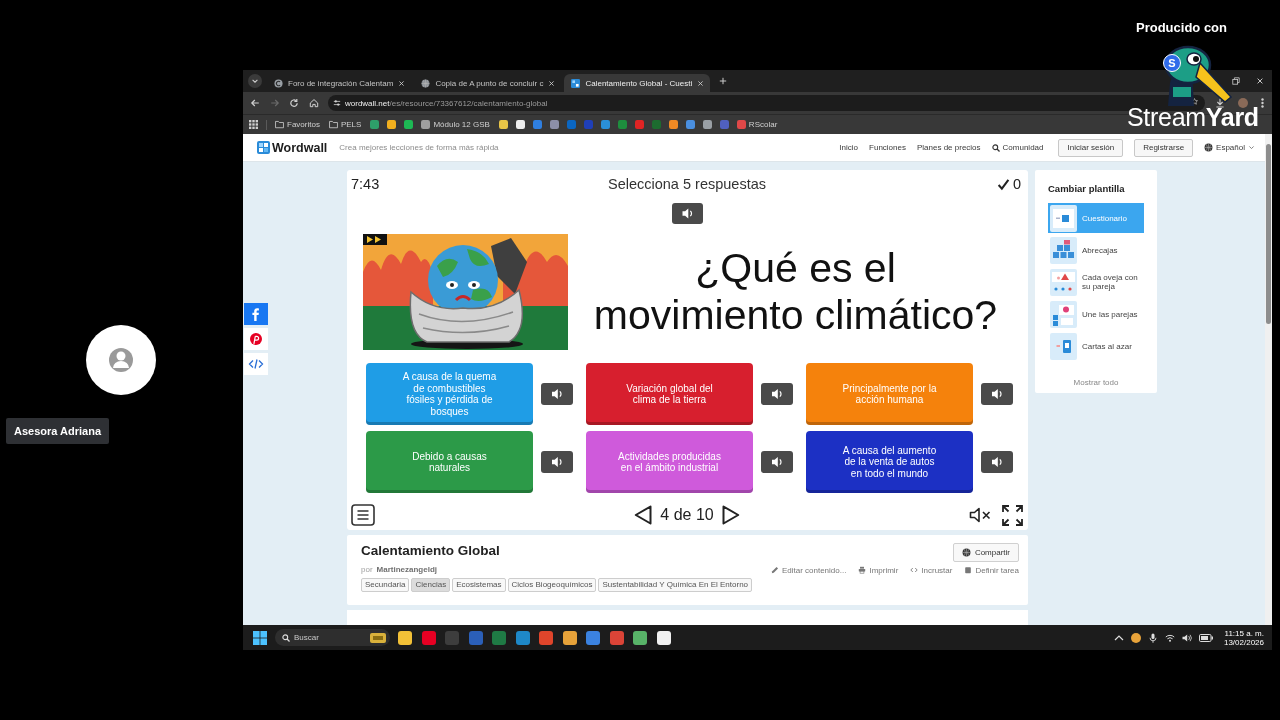  What do you see at coordinates (1091, 147) in the screenshot?
I see `login-button: Iniciar sesión` at bounding box center [1091, 147].